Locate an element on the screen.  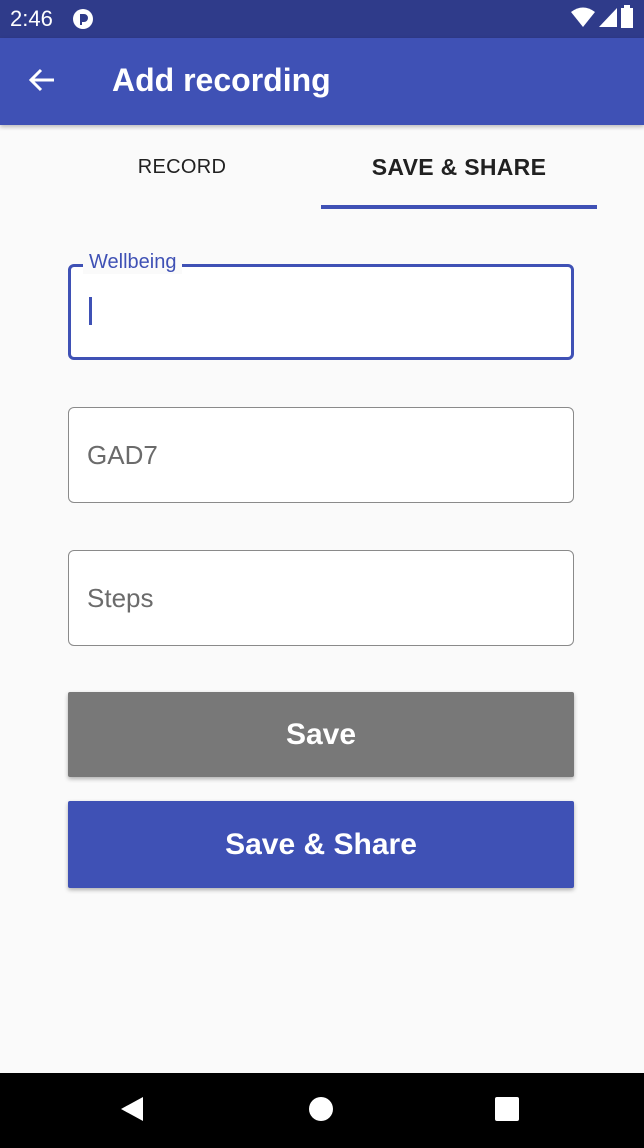
steps-field is located at coordinates (321, 598).